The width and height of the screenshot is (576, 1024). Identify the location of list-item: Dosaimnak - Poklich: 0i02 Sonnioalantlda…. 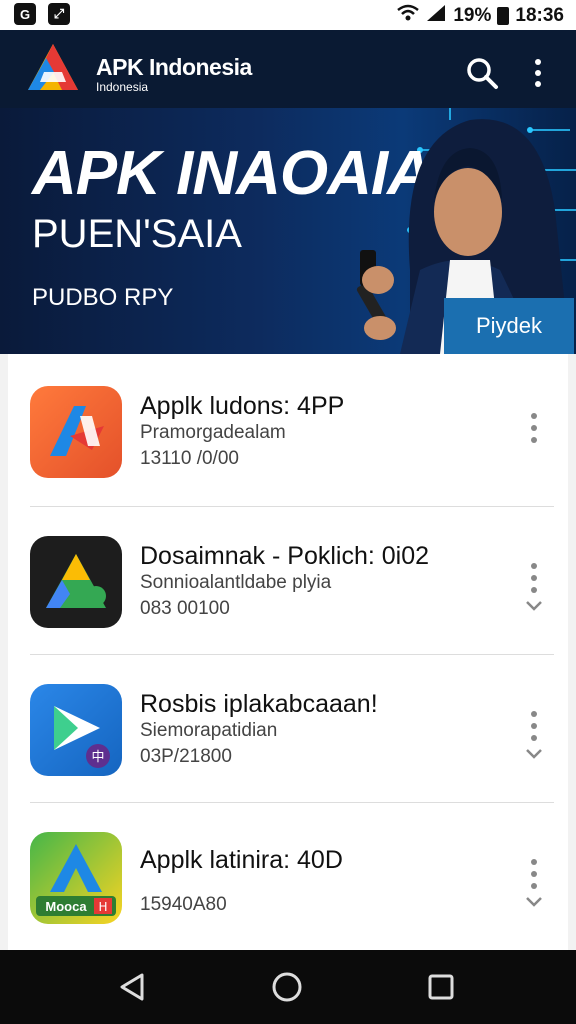
(288, 578).